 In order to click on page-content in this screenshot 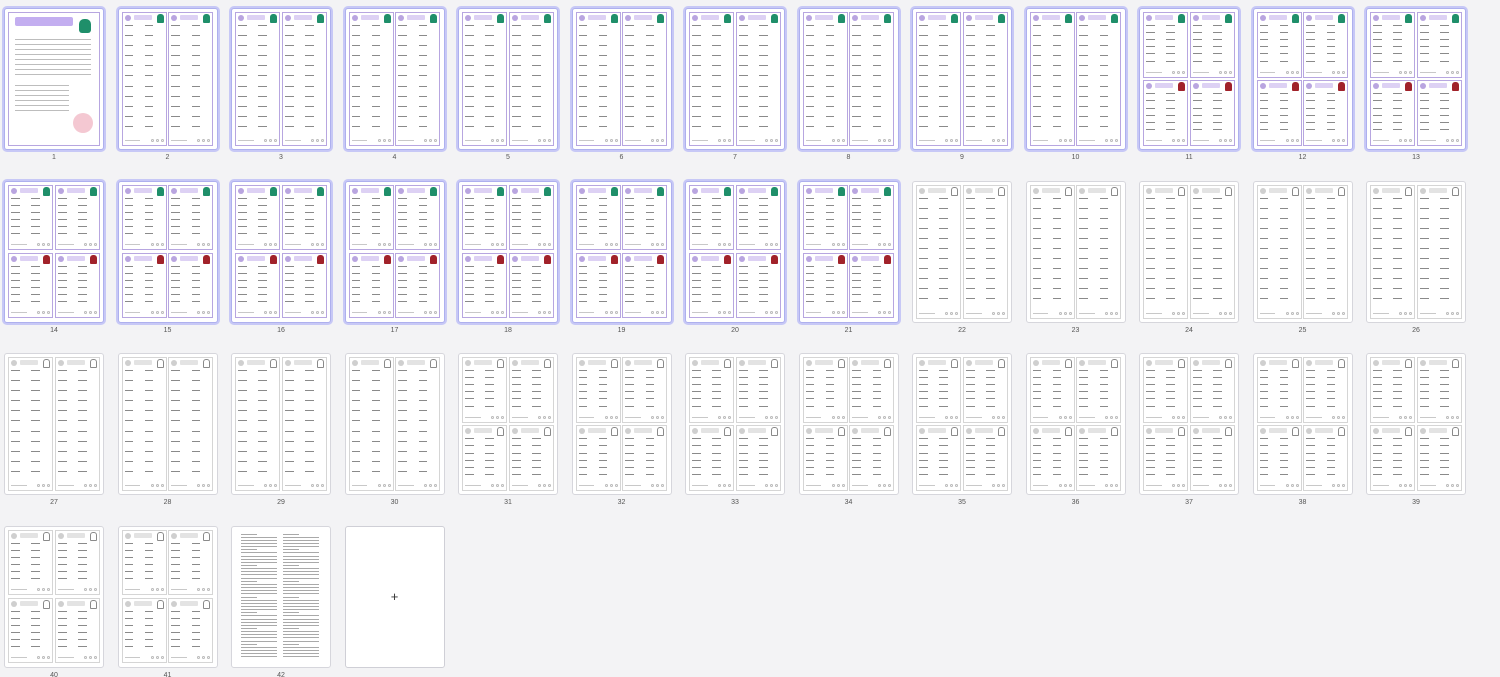, I will do `click(621, 79)`.